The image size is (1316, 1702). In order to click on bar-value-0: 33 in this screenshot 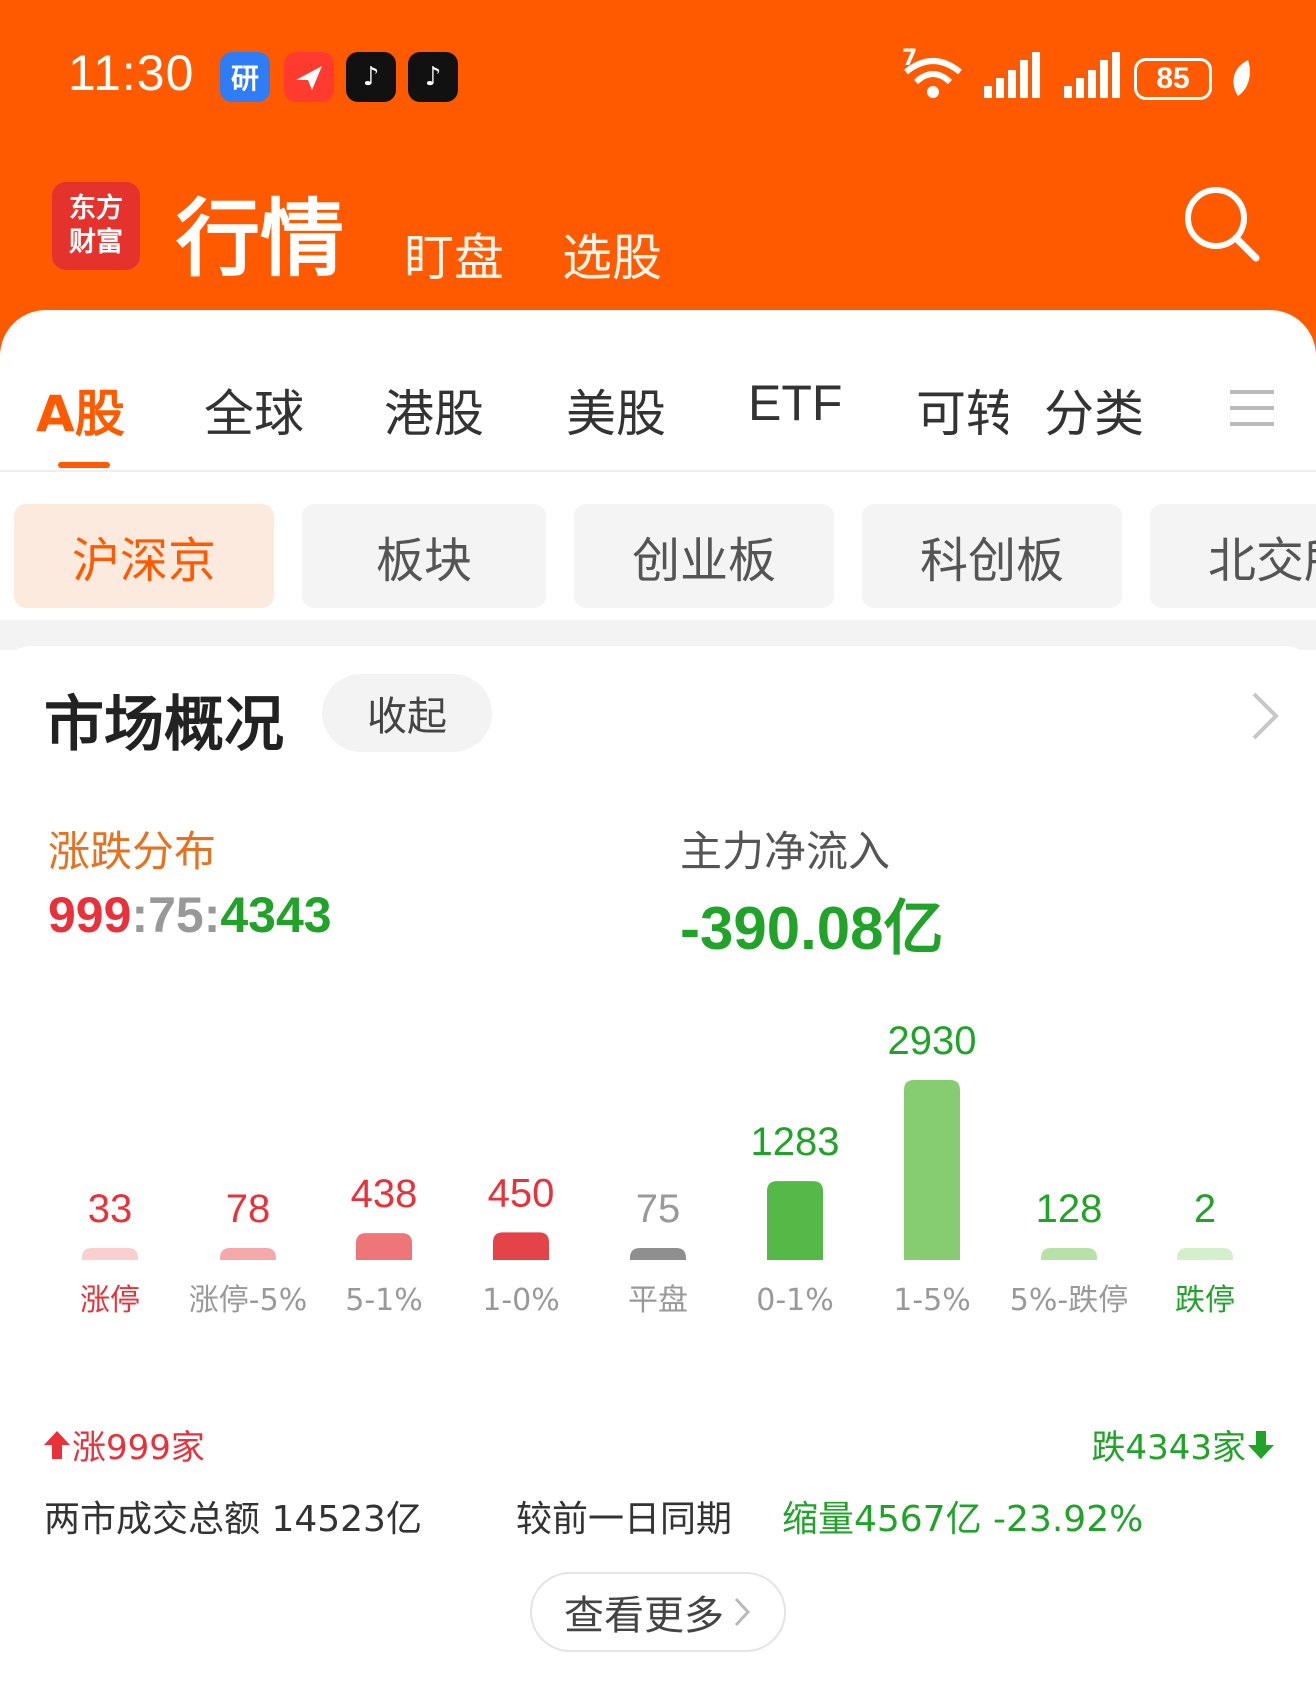, I will do `click(110, 1209)`.